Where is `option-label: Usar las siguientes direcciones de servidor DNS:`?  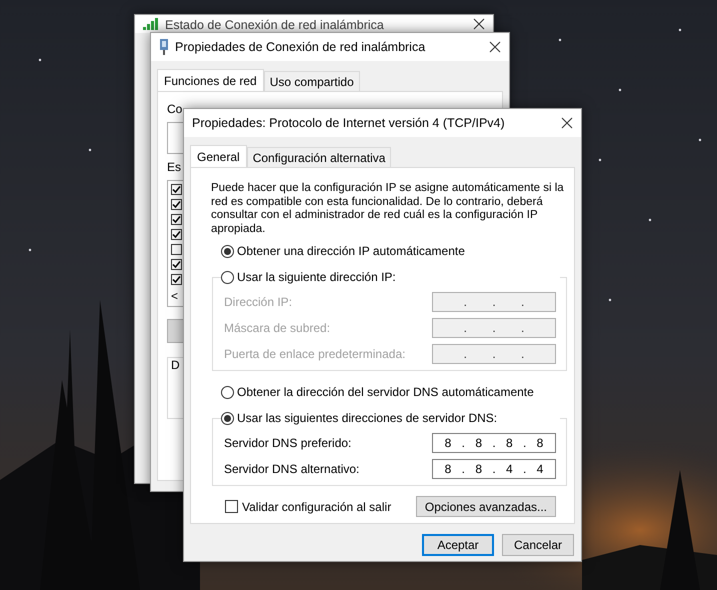
option-label: Usar las siguientes direcciones de servidor DNS: is located at coordinates (367, 418).